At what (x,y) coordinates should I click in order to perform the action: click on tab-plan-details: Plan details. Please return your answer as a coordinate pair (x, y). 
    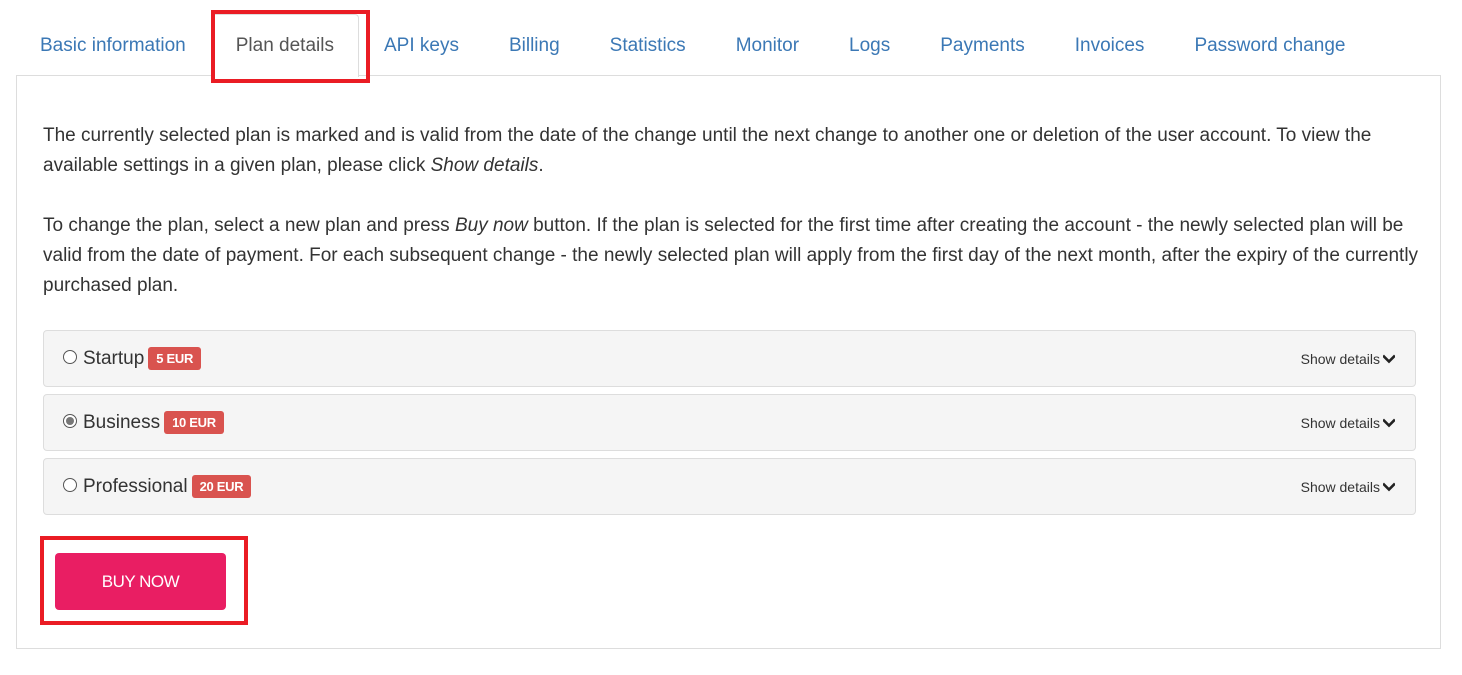
    Looking at the image, I should click on (284, 45).